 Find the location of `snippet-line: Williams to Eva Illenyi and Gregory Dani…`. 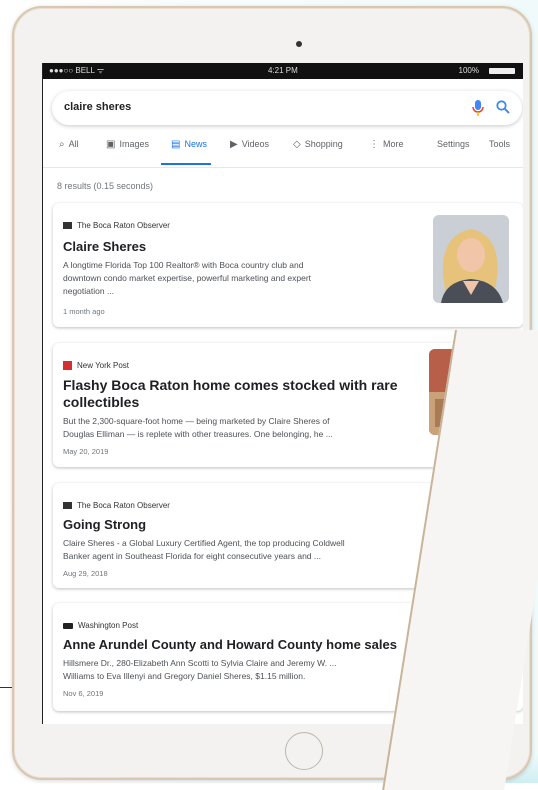

snippet-line: Williams to Eva Illenyi and Gregory Dani… is located at coordinates (184, 676).